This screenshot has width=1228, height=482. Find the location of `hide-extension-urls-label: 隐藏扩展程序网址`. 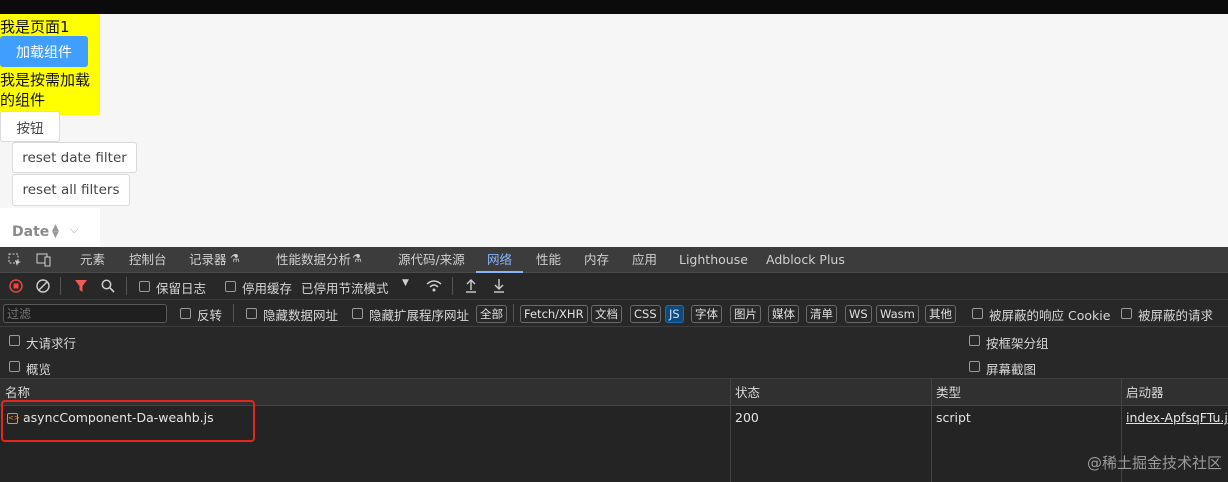

hide-extension-urls-label: 隐藏扩展程序网址 is located at coordinates (419, 315).